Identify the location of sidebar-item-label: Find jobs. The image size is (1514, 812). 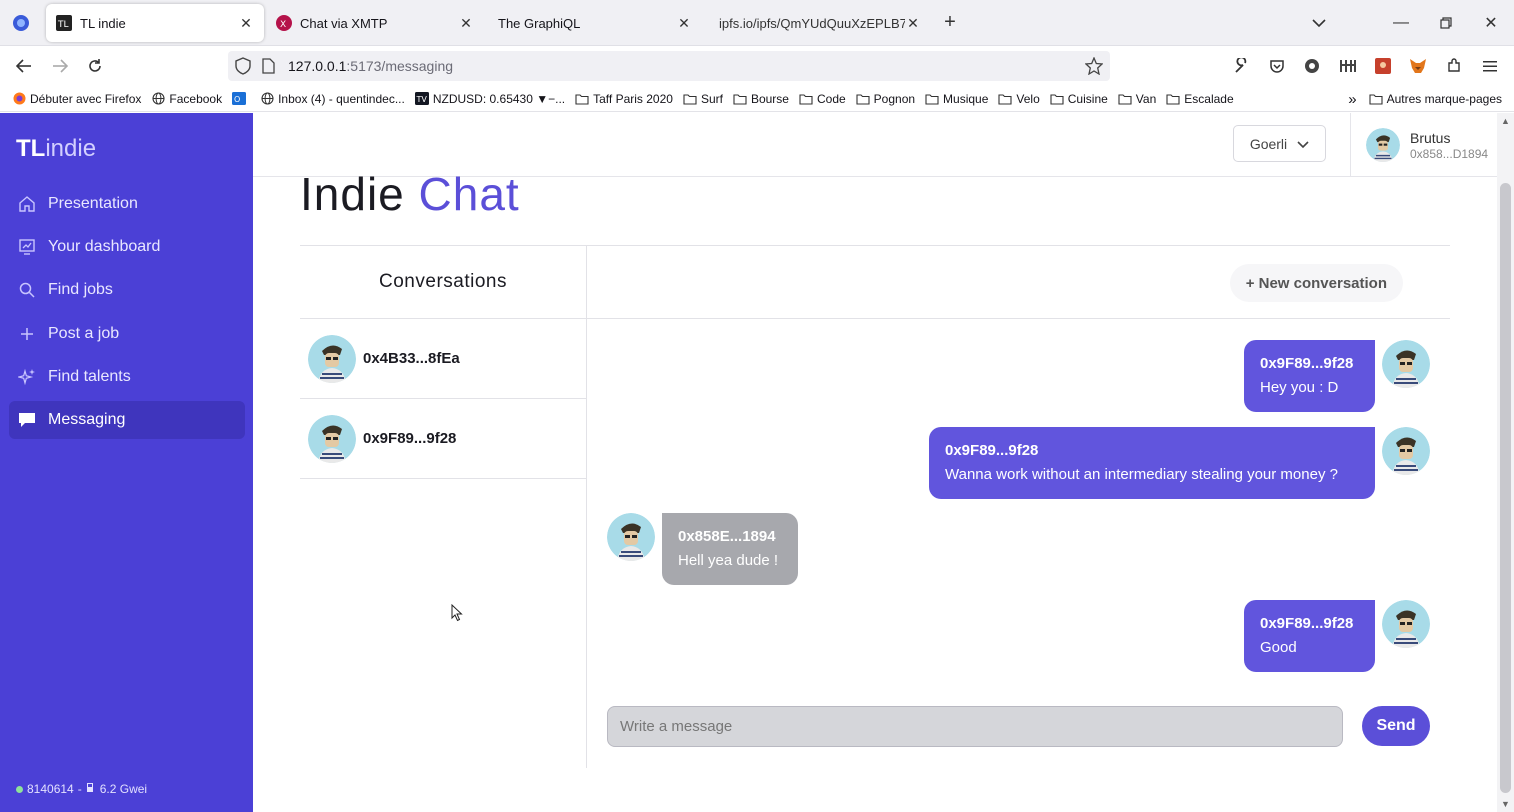
(80, 289).